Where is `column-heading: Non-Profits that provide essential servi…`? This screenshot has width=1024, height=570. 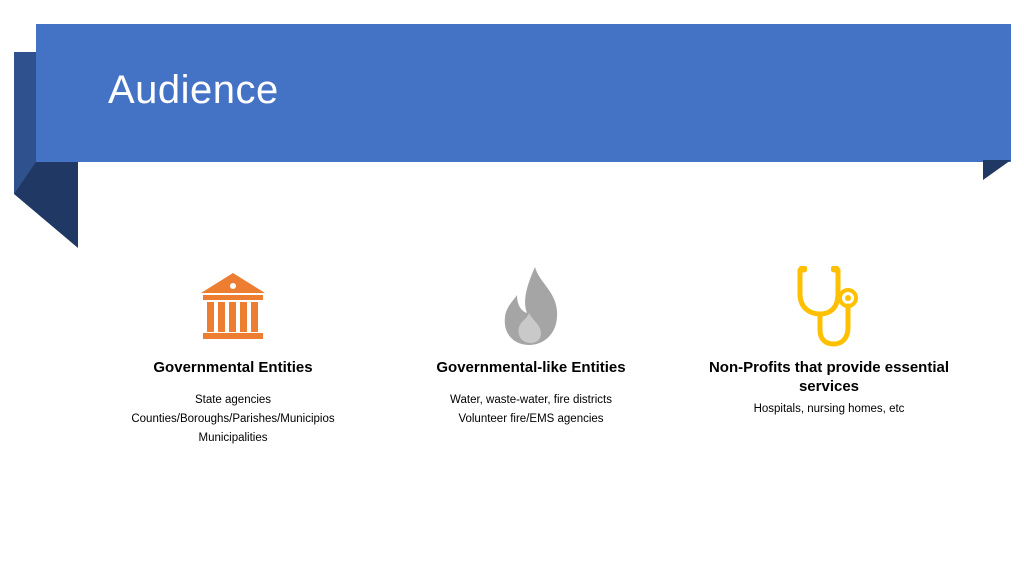 column-heading: Non-Profits that provide essential servi… is located at coordinates (829, 377).